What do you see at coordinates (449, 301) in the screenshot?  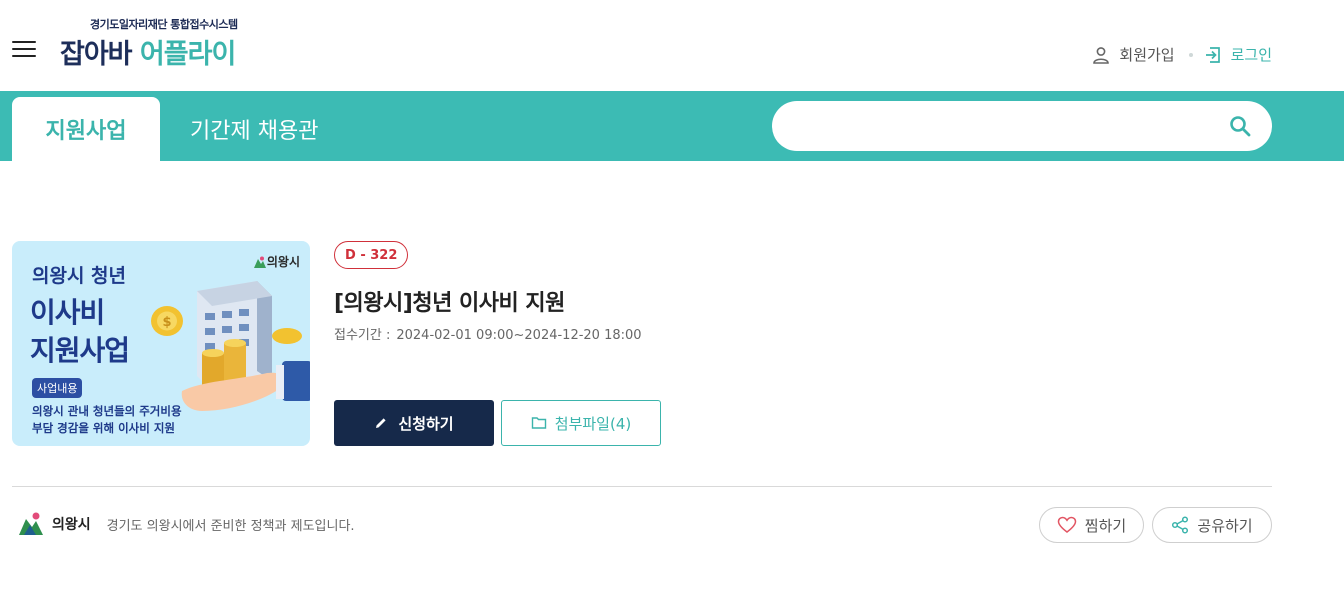 I see `program-title: [의왕시]청년 이사비 지원` at bounding box center [449, 301].